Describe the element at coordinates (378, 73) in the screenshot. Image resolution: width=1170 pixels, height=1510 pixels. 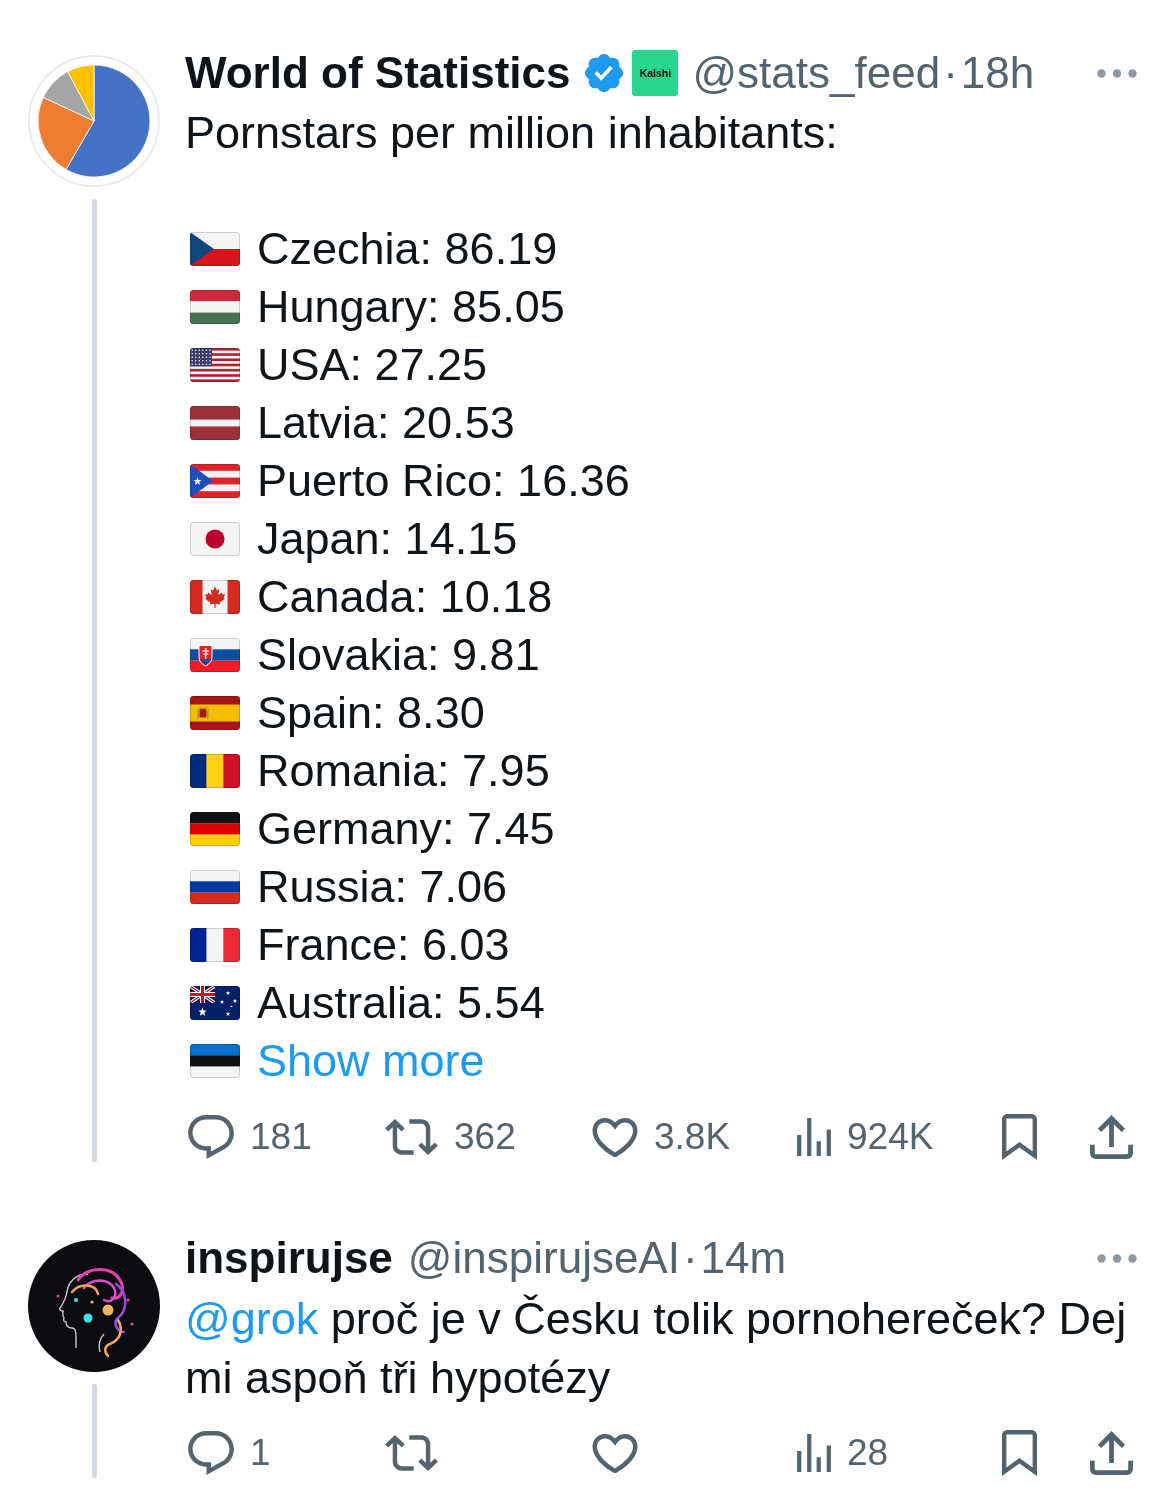
I see `author-name: World of Statistics` at that location.